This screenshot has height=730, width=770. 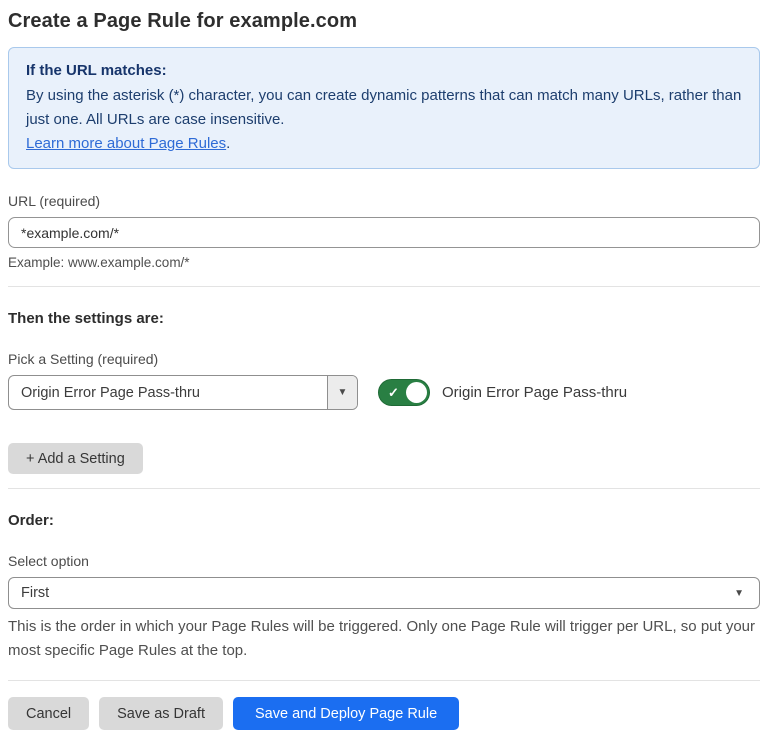 I want to click on order-select: First ▼, so click(x=384, y=593).